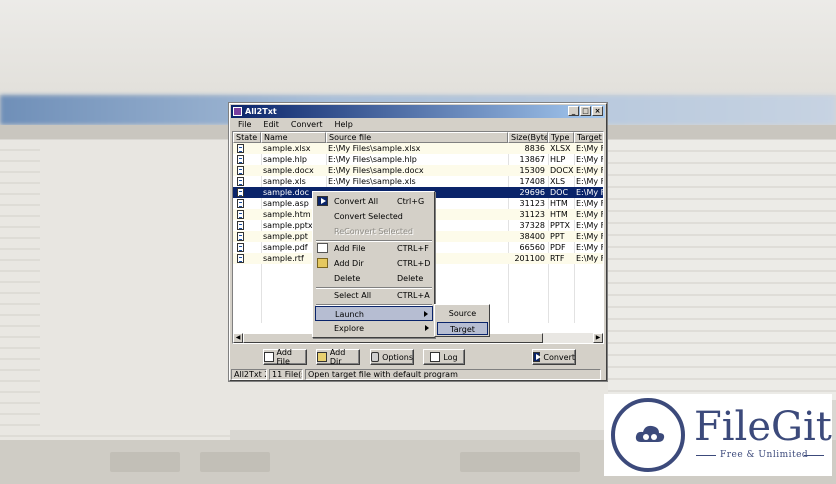 The width and height of the screenshot is (836, 484). I want to click on size-cell: 13867, so click(532, 159).